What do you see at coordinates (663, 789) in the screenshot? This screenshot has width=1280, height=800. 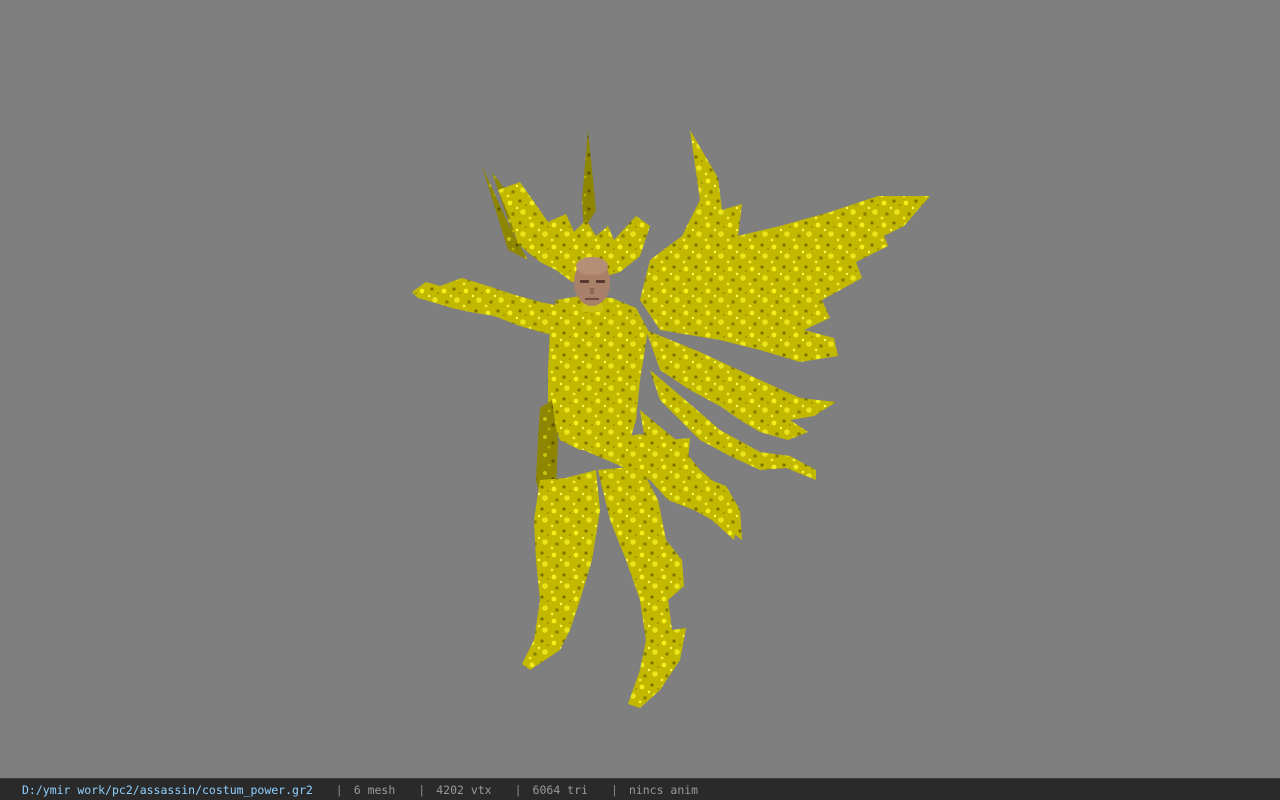 I see `animation-status: nincs anim` at bounding box center [663, 789].